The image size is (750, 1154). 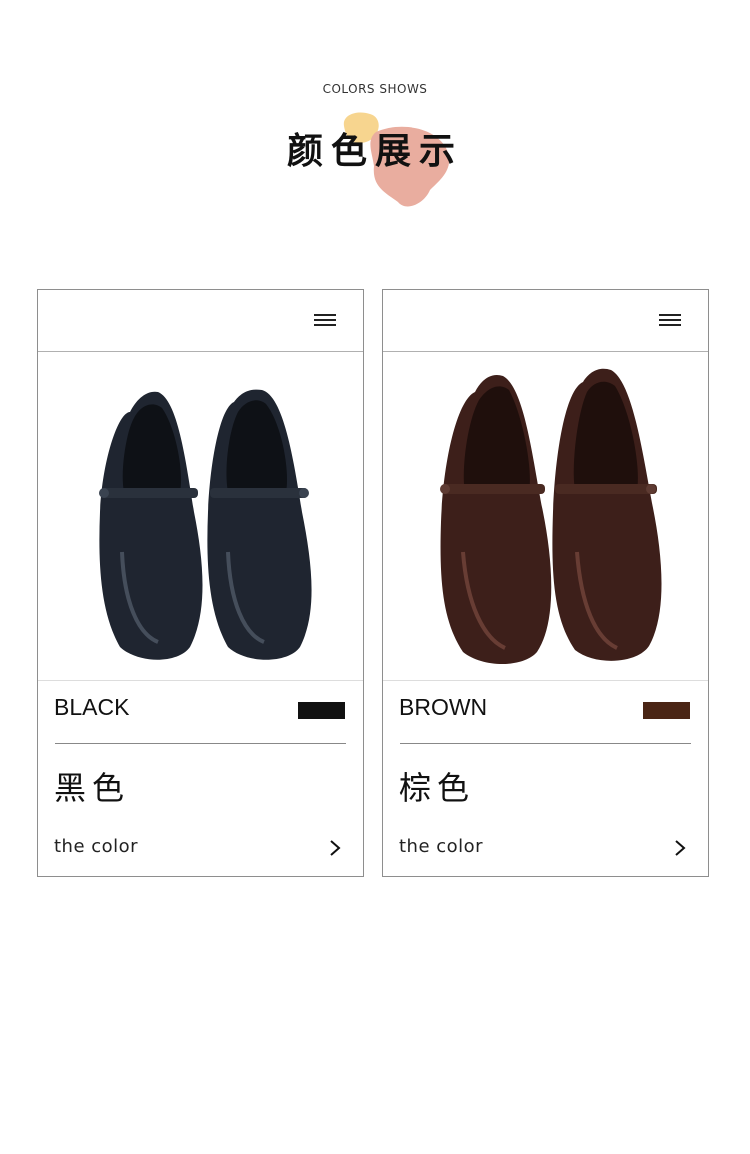 I want to click on color-name-en: BROWN, so click(x=443, y=707).